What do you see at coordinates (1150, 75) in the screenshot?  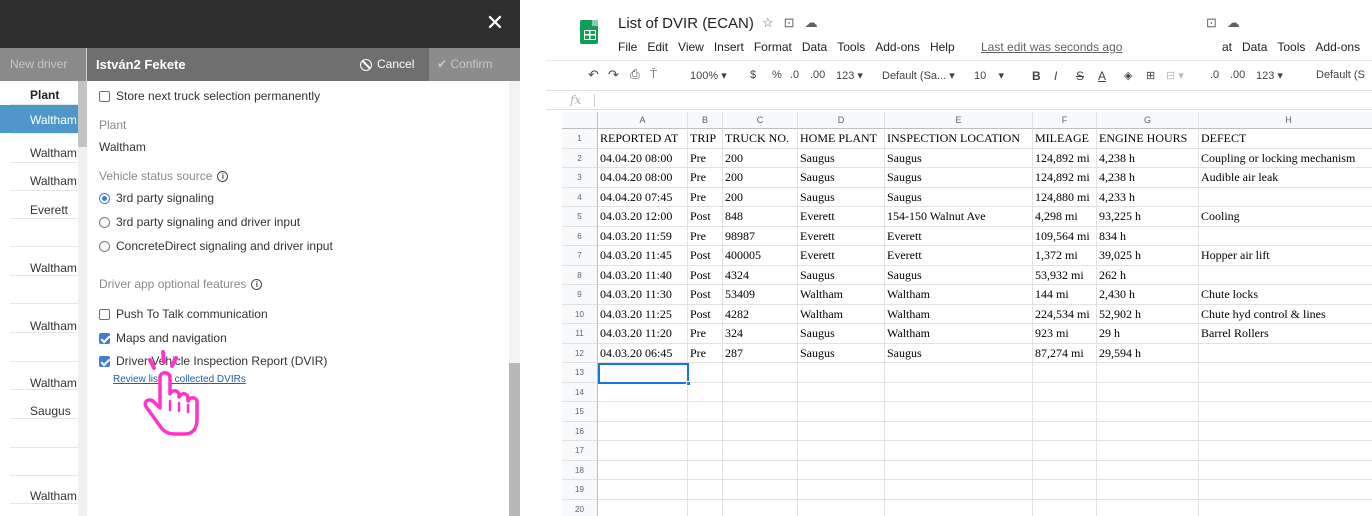 I see `borders-icon: ⊞` at bounding box center [1150, 75].